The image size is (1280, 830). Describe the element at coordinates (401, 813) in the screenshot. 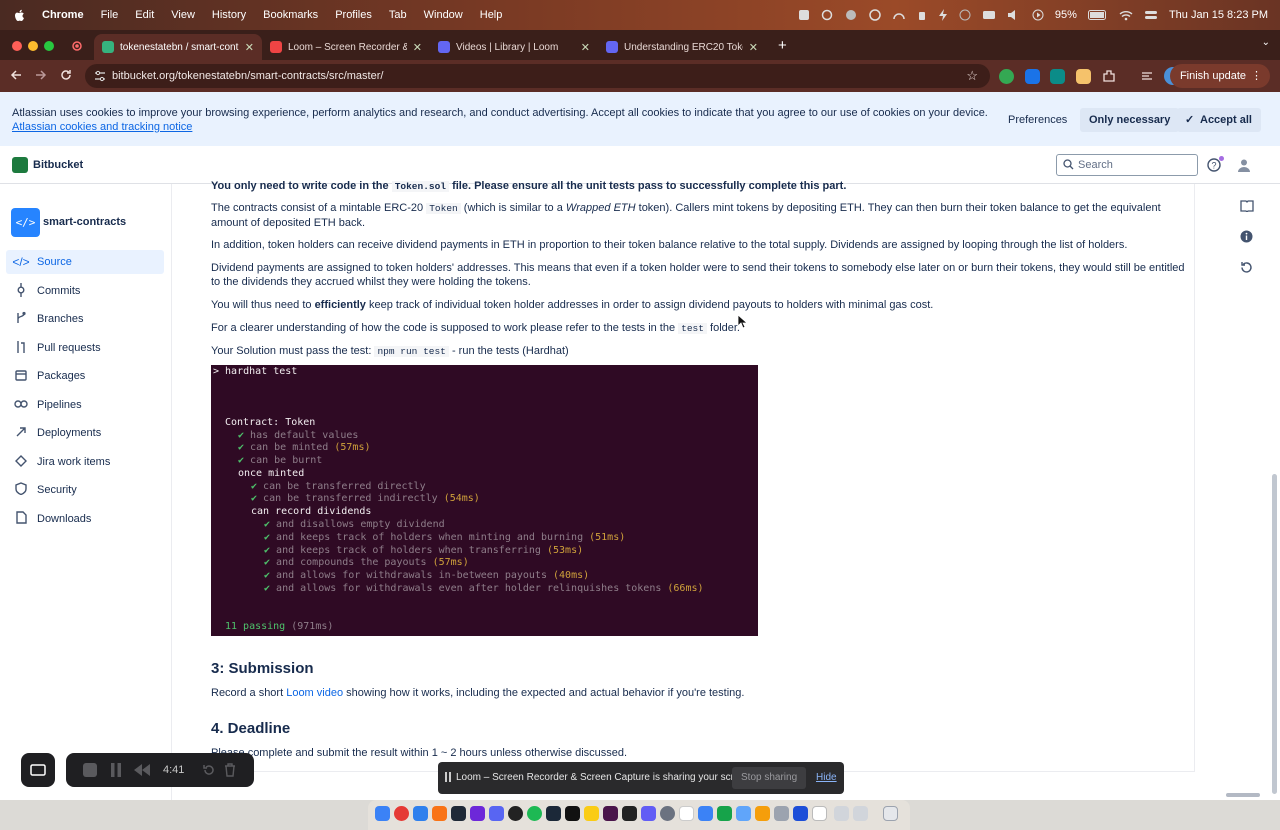

I see `chrome-icon` at that location.